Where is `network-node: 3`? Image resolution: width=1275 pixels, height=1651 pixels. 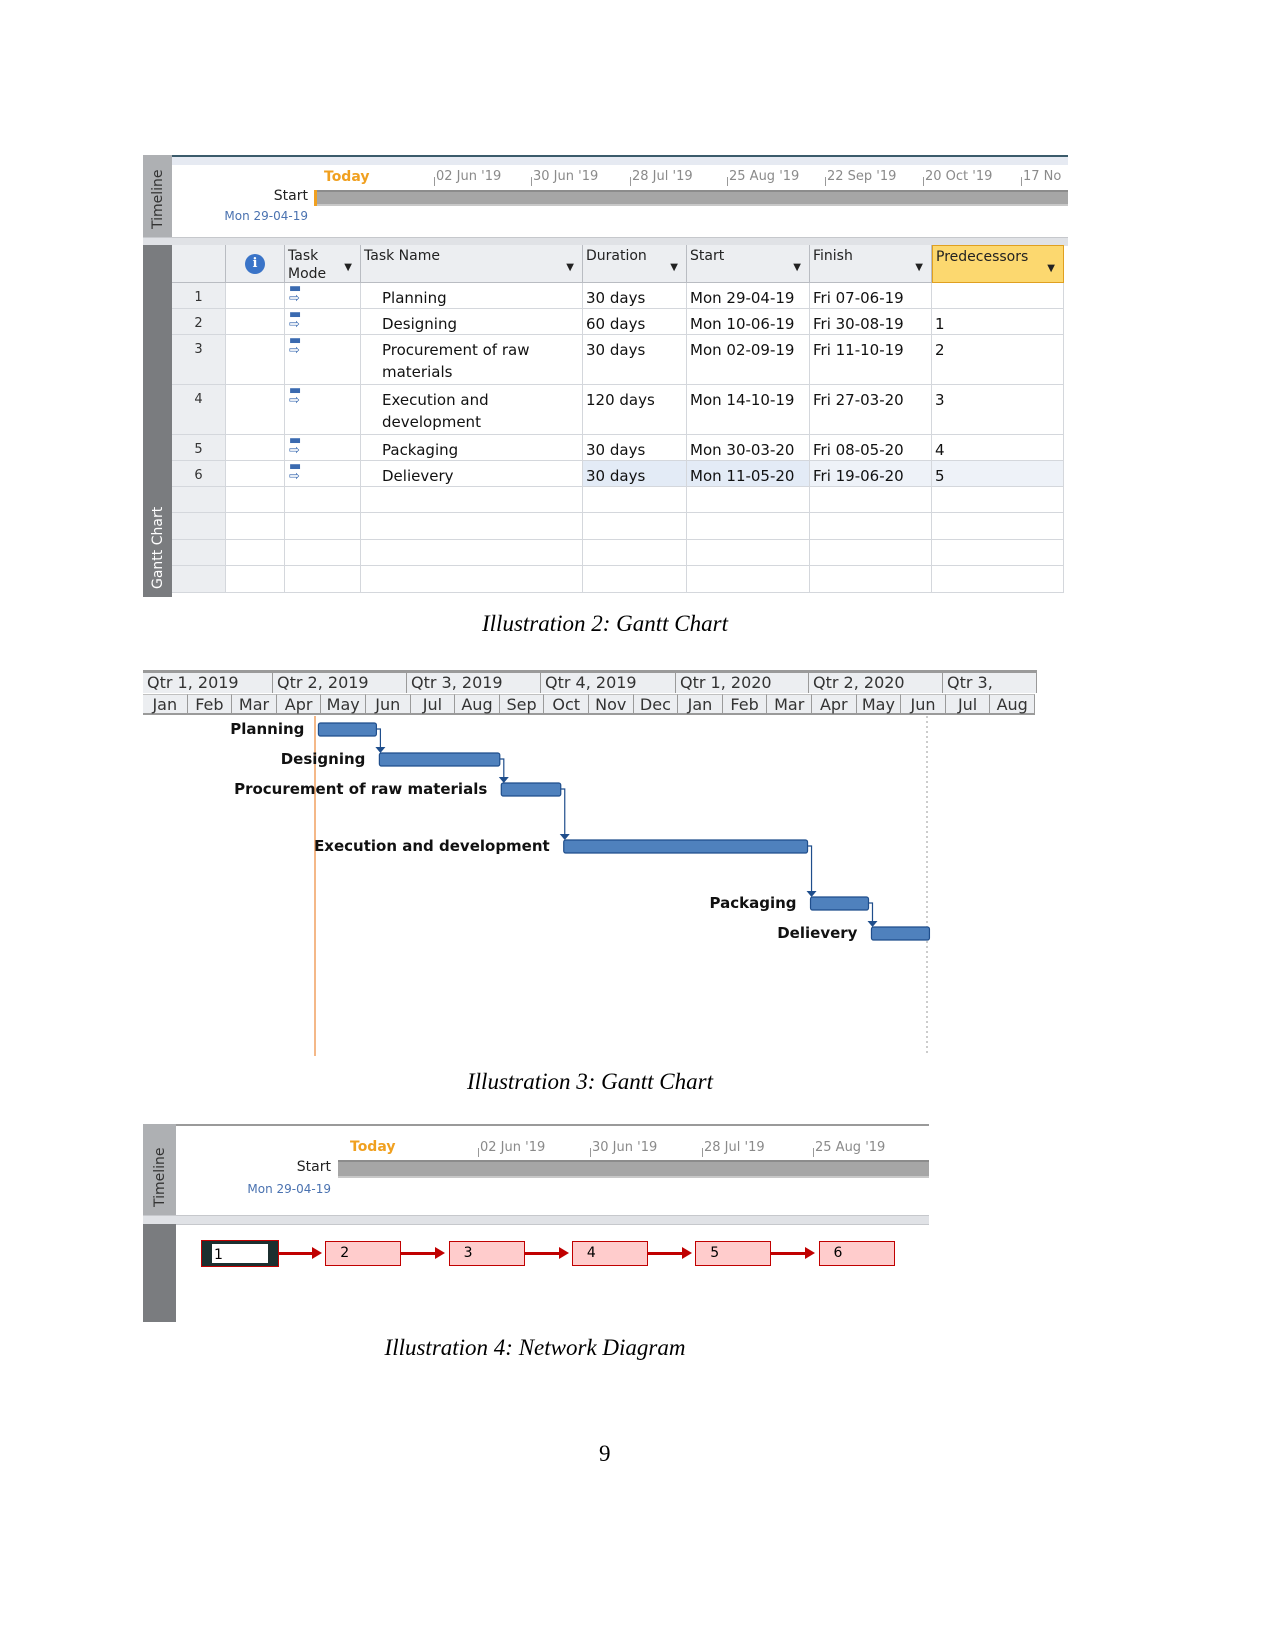
network-node: 3 is located at coordinates (486, 1253).